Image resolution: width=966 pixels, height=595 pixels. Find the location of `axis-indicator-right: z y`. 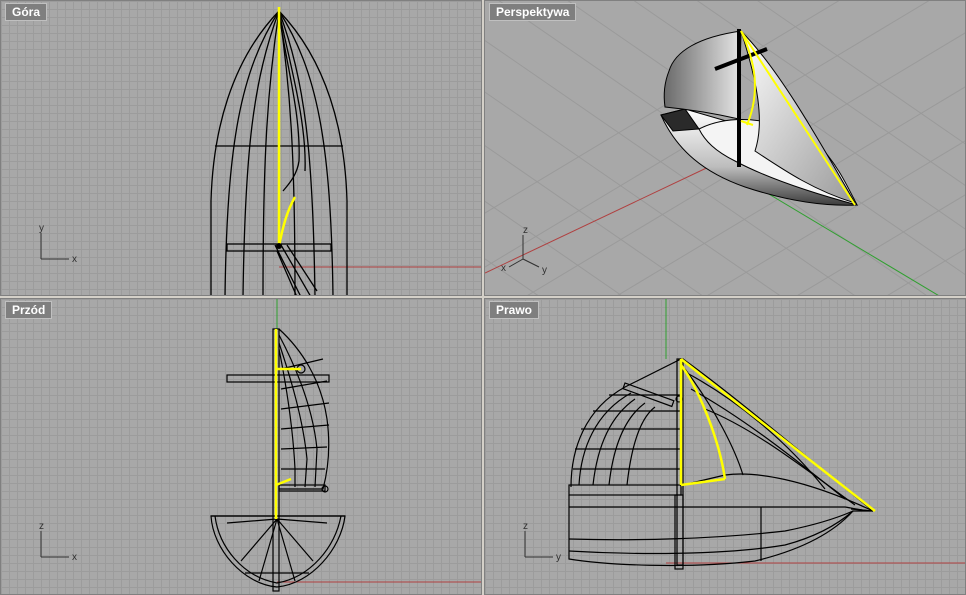

axis-indicator-right: z y is located at coordinates (542, 542).